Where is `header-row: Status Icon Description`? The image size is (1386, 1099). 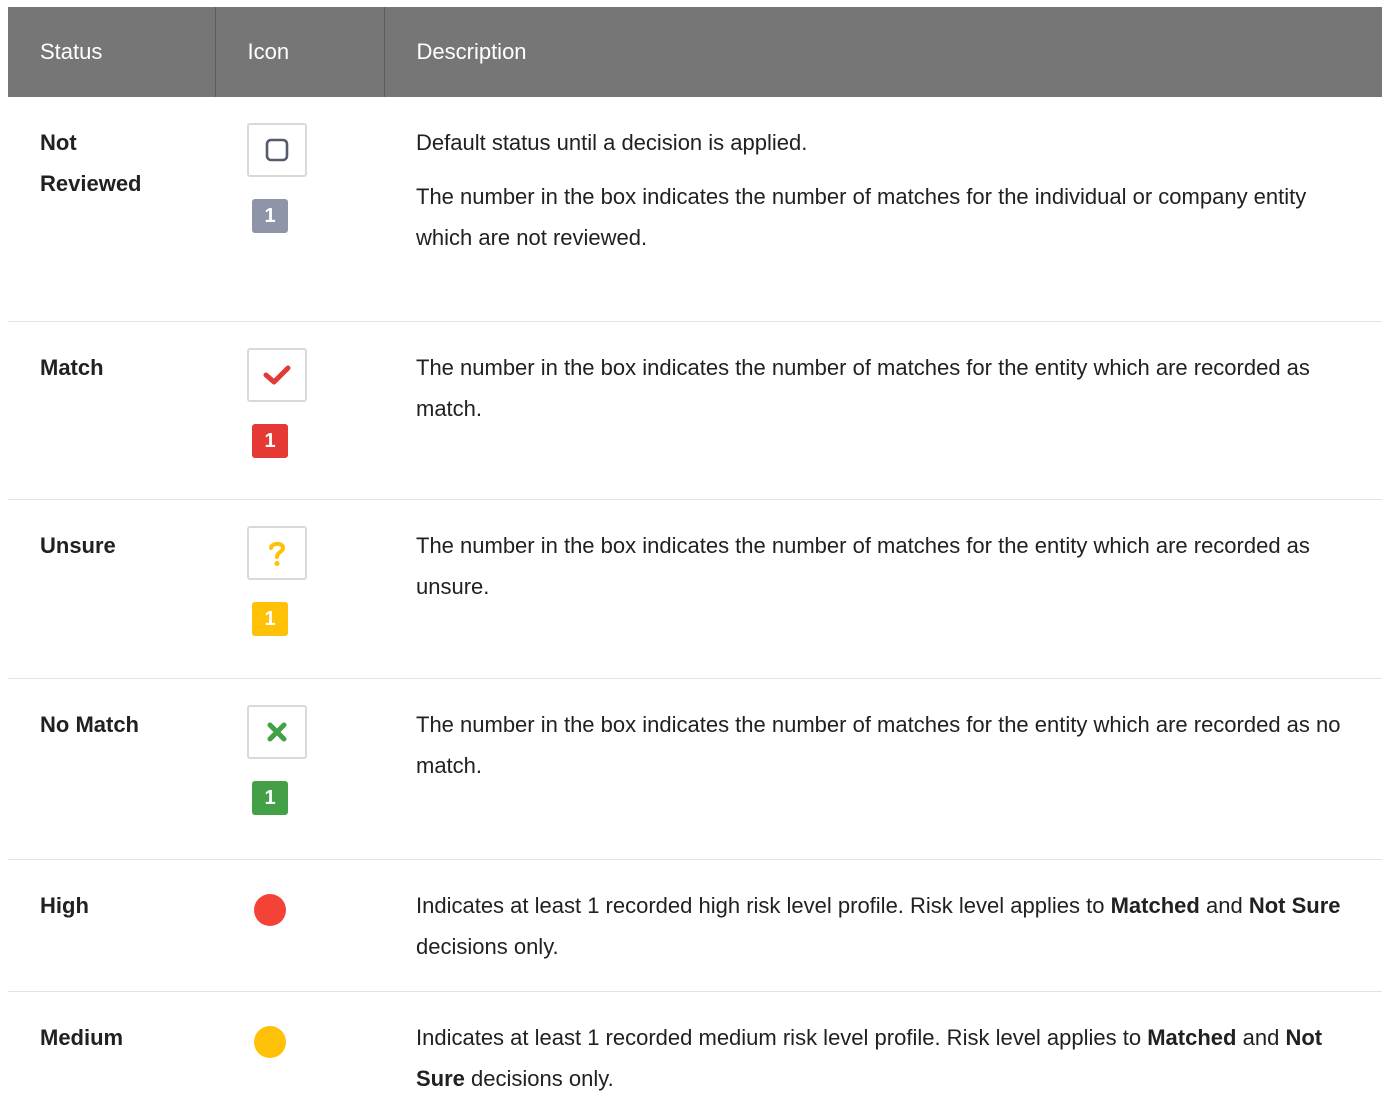 header-row: Status Icon Description is located at coordinates (695, 52).